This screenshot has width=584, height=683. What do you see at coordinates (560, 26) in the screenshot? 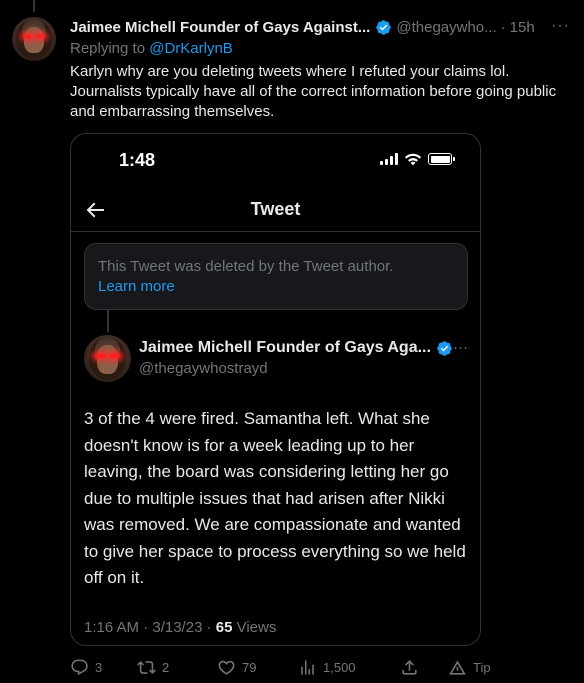
I see `more-options-button: ···` at bounding box center [560, 26].